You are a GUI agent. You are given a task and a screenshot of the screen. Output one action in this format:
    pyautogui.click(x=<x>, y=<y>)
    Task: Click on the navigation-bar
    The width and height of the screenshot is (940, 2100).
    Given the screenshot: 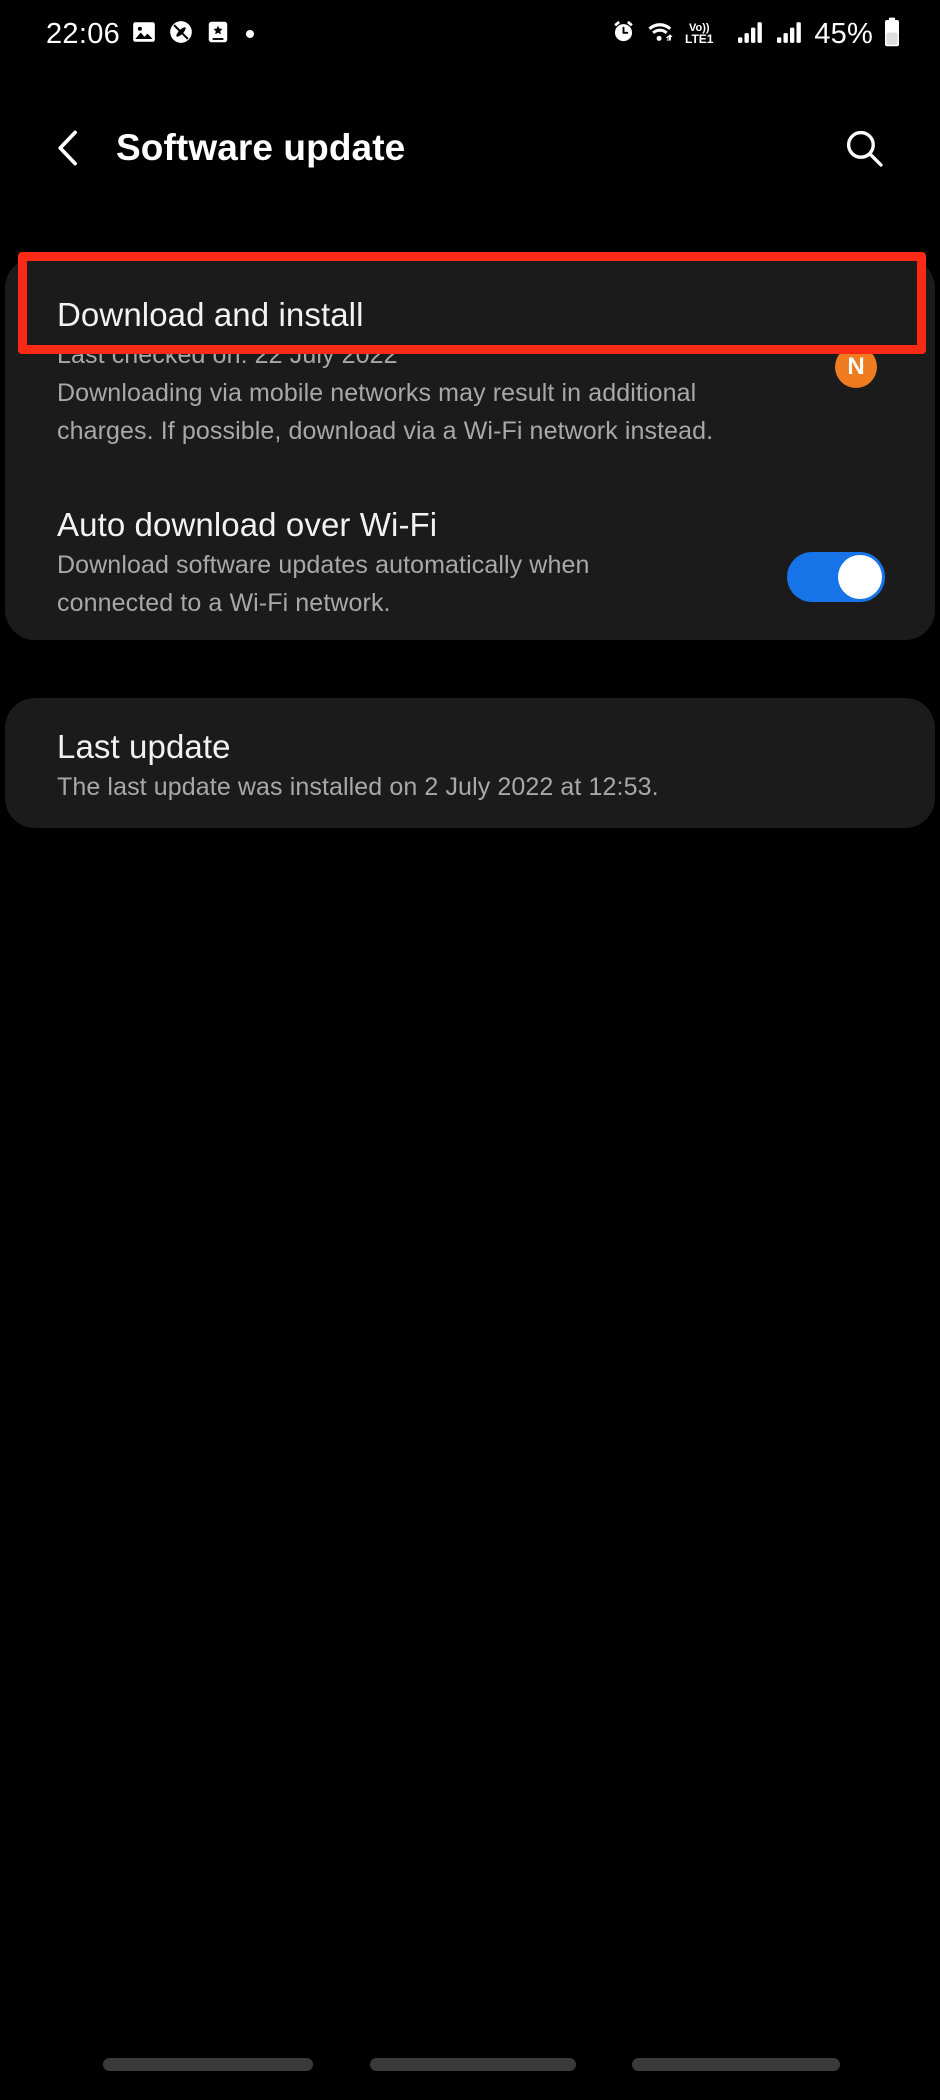 What is the action you would take?
    pyautogui.click(x=470, y=2070)
    